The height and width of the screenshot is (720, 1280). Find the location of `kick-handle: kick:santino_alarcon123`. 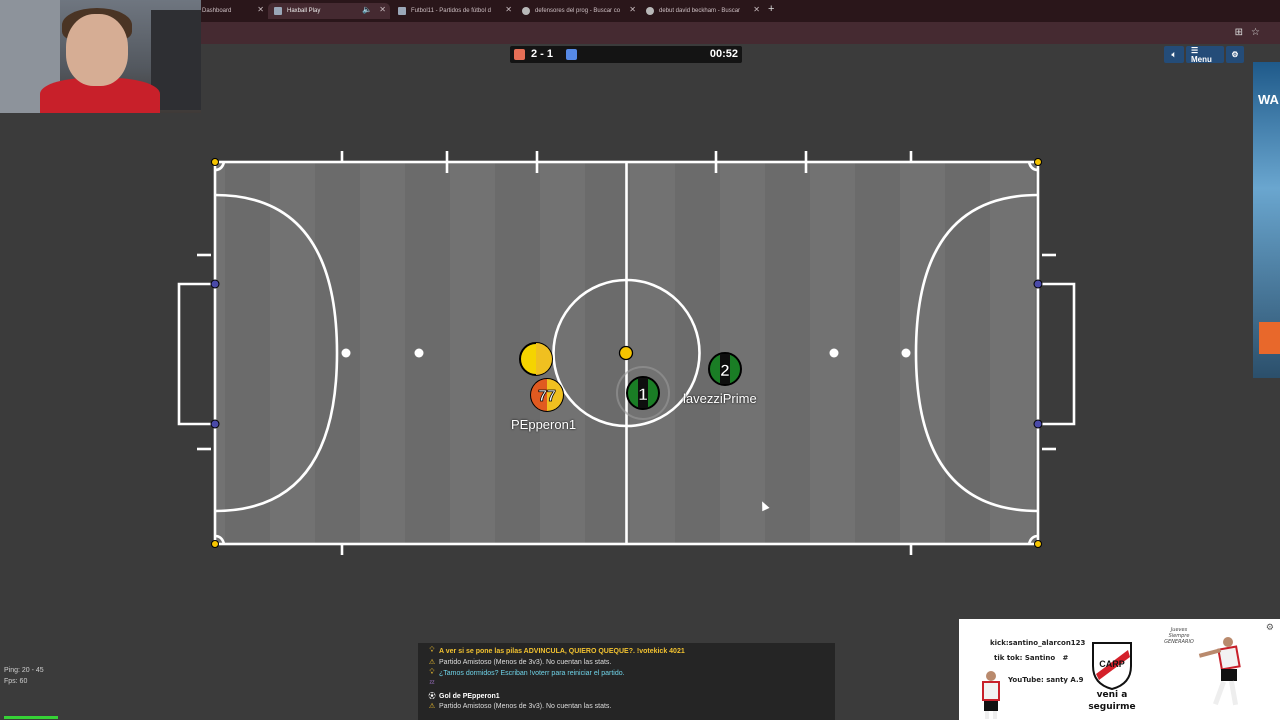

kick-handle: kick:santino_alarcon123 is located at coordinates (1038, 643).